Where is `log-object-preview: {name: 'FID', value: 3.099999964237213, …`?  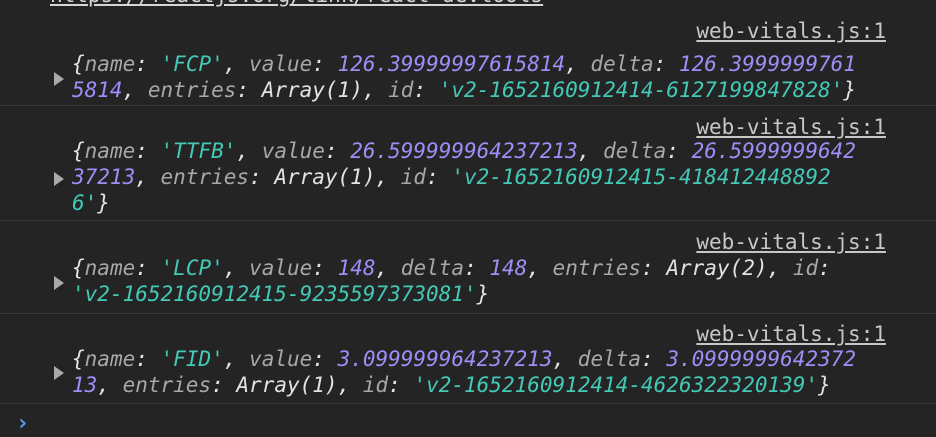 log-object-preview: {name: 'FID', value: 3.099999964237213, … is located at coordinates (487, 372).